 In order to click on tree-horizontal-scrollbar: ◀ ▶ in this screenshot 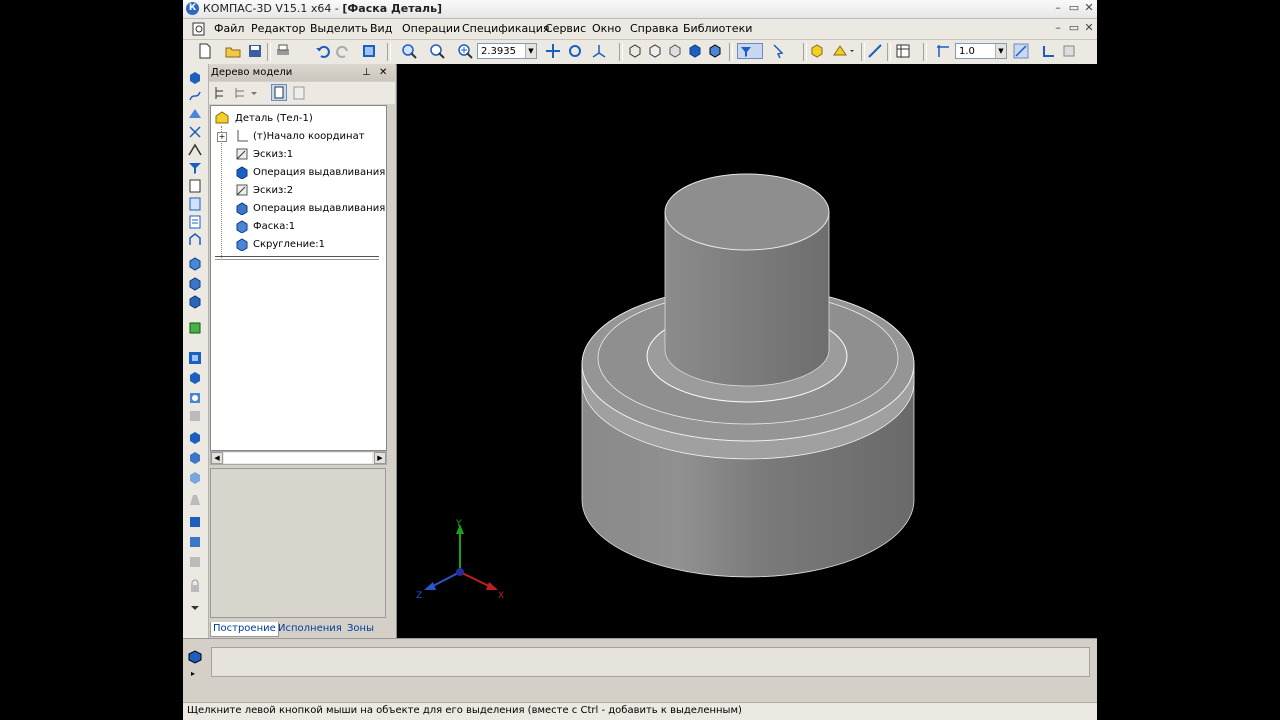, I will do `click(298, 458)`.